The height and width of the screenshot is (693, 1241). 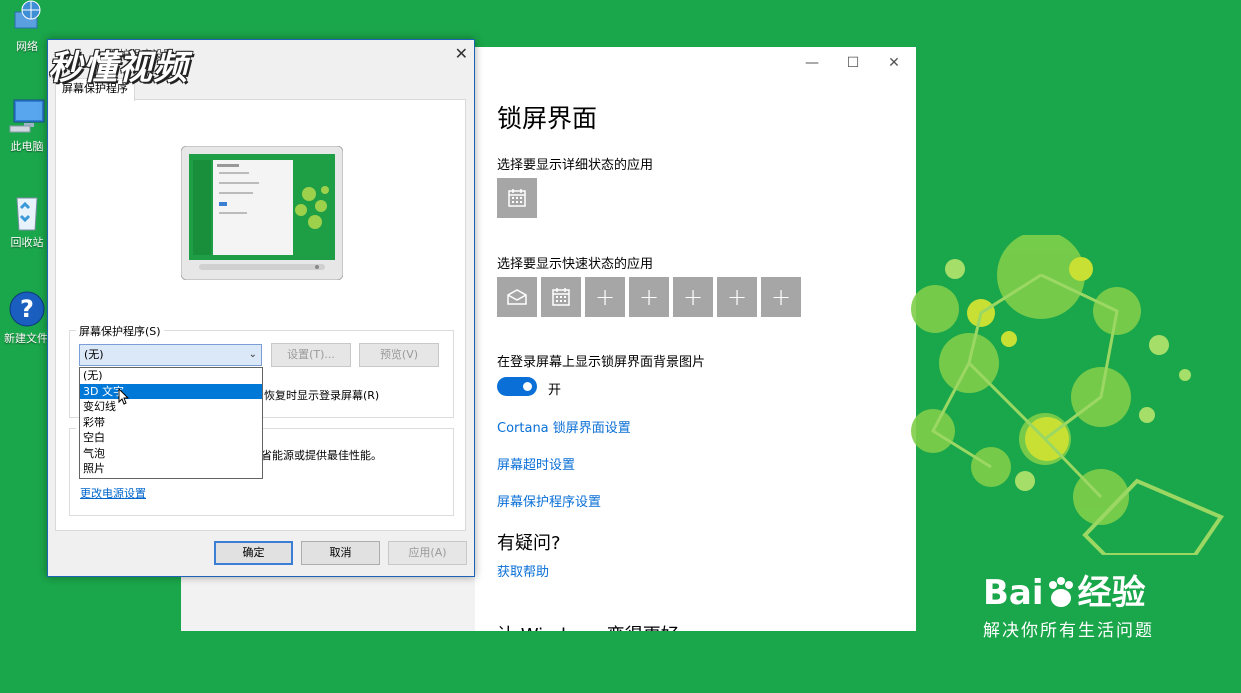 I want to click on quick-status-app-mail, so click(x=517, y=297).